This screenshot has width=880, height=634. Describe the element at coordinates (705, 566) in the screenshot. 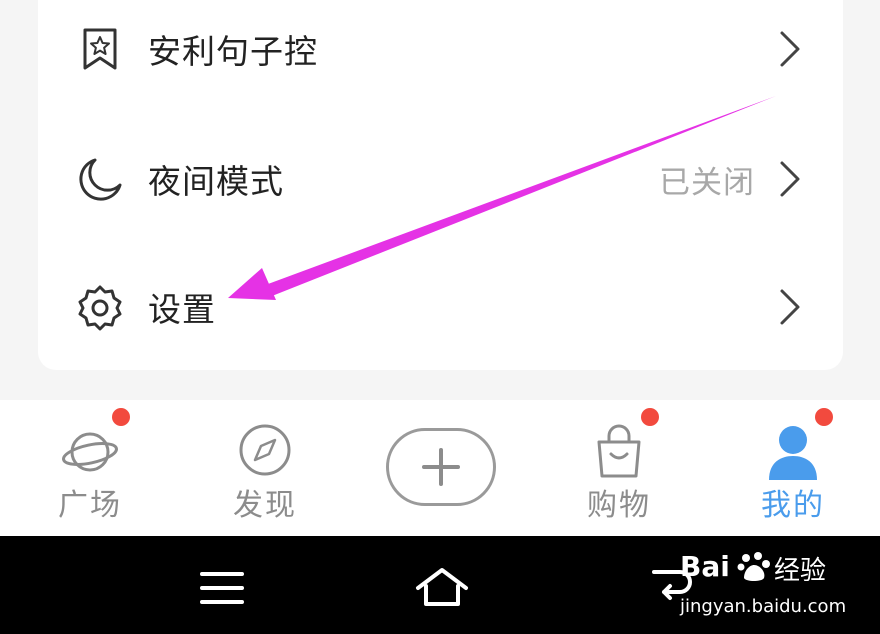

I see `watermark-brand: Bai` at that location.